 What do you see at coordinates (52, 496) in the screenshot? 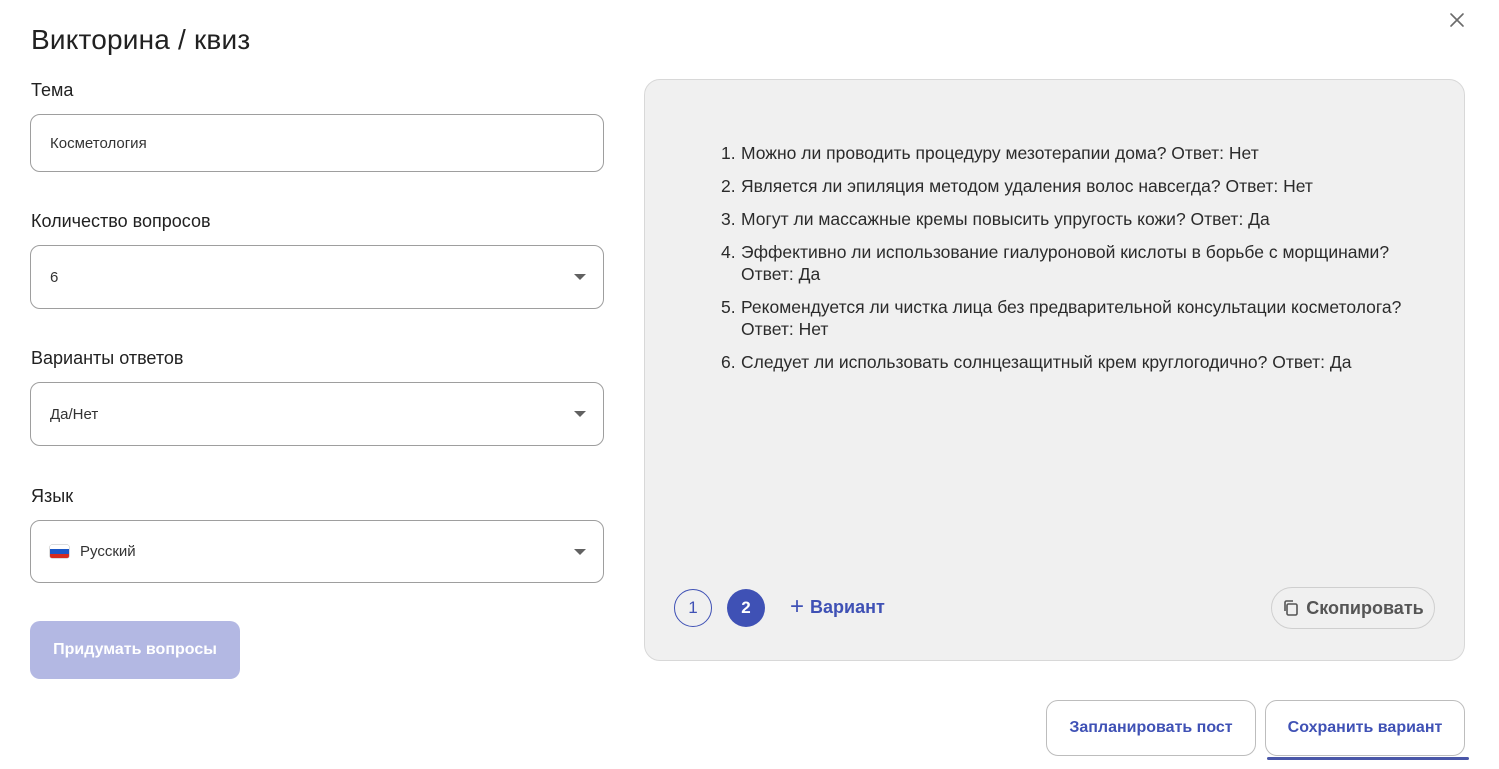
I see `language-label: Язык` at bounding box center [52, 496].